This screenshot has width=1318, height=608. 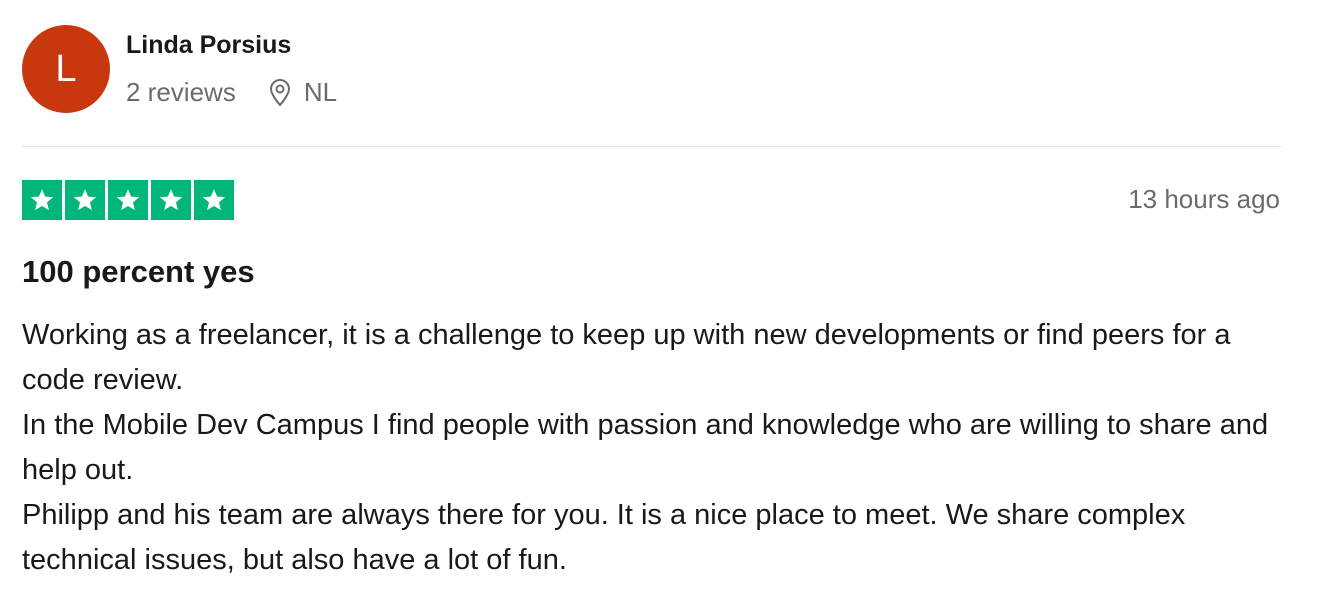 What do you see at coordinates (651, 146) in the screenshot?
I see `divider` at bounding box center [651, 146].